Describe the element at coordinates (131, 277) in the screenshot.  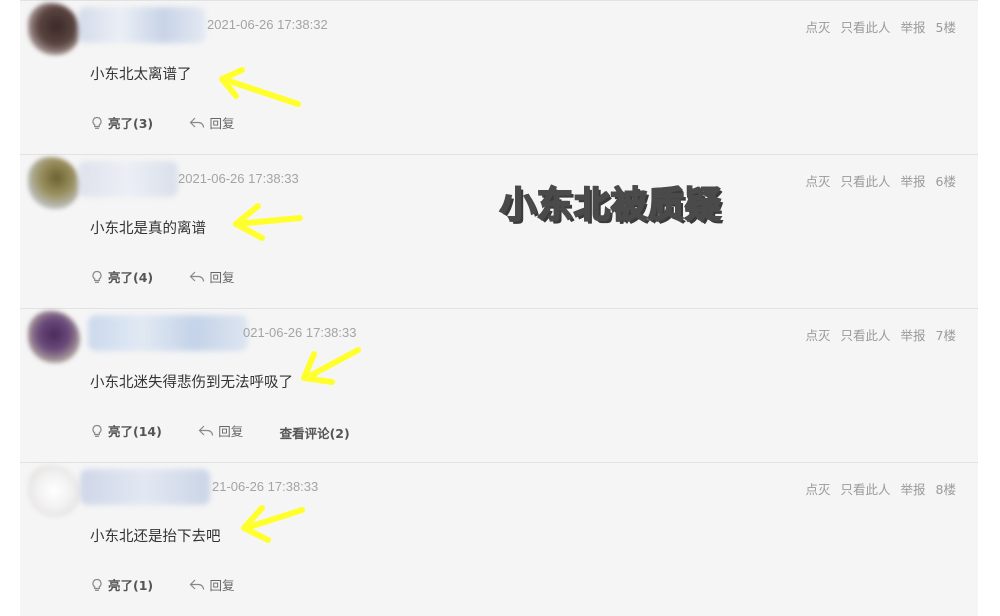
I see `like-count: 亮了(4)` at that location.